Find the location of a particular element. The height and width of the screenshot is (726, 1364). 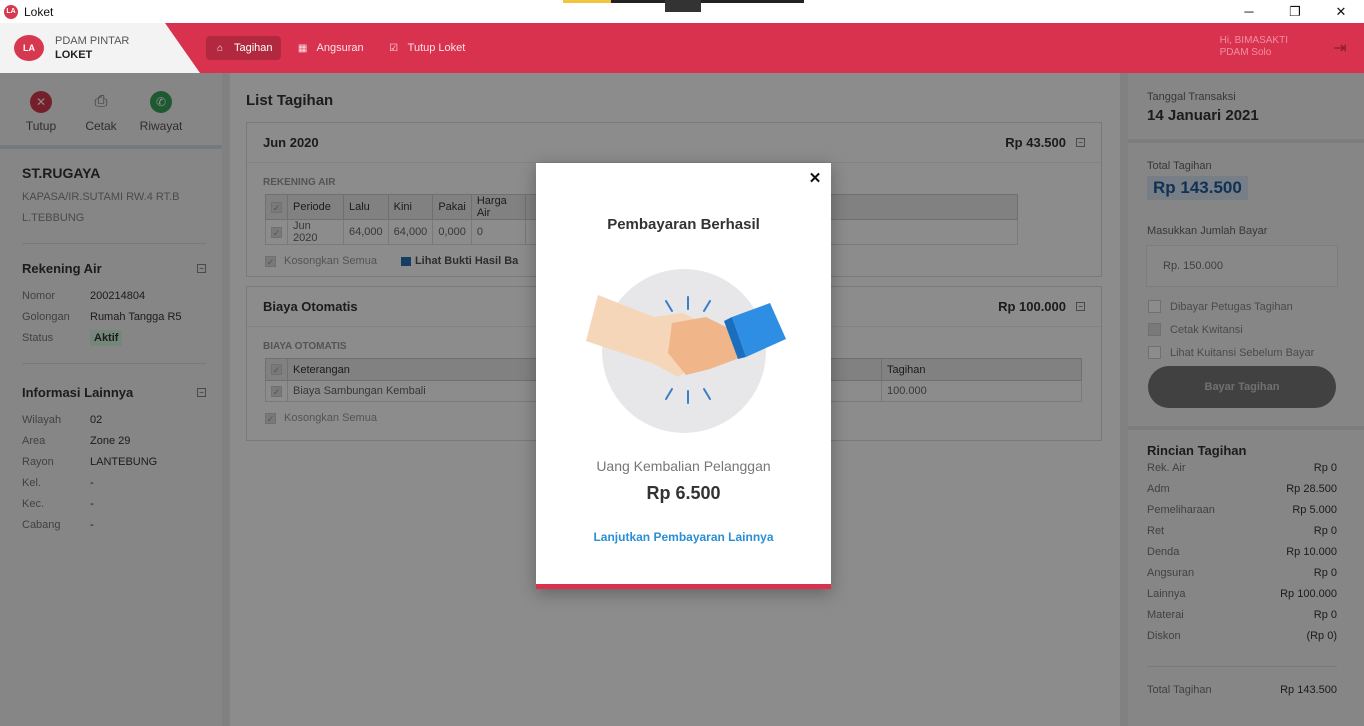

main-nav: ⌂ Tagihan ▦ Angsuran ☑ Tutup Loket is located at coordinates (339, 48).